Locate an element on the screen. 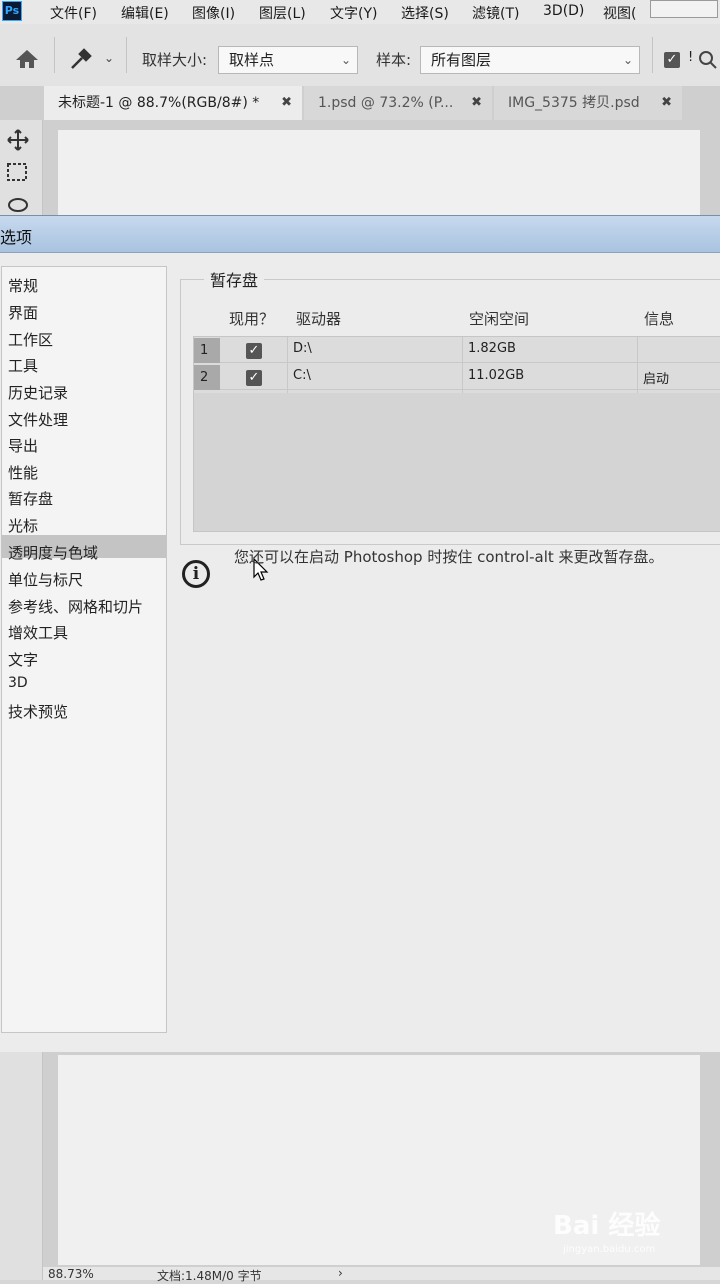 This screenshot has height=1284, width=720. menu-select: 选择(S) is located at coordinates (425, 13).